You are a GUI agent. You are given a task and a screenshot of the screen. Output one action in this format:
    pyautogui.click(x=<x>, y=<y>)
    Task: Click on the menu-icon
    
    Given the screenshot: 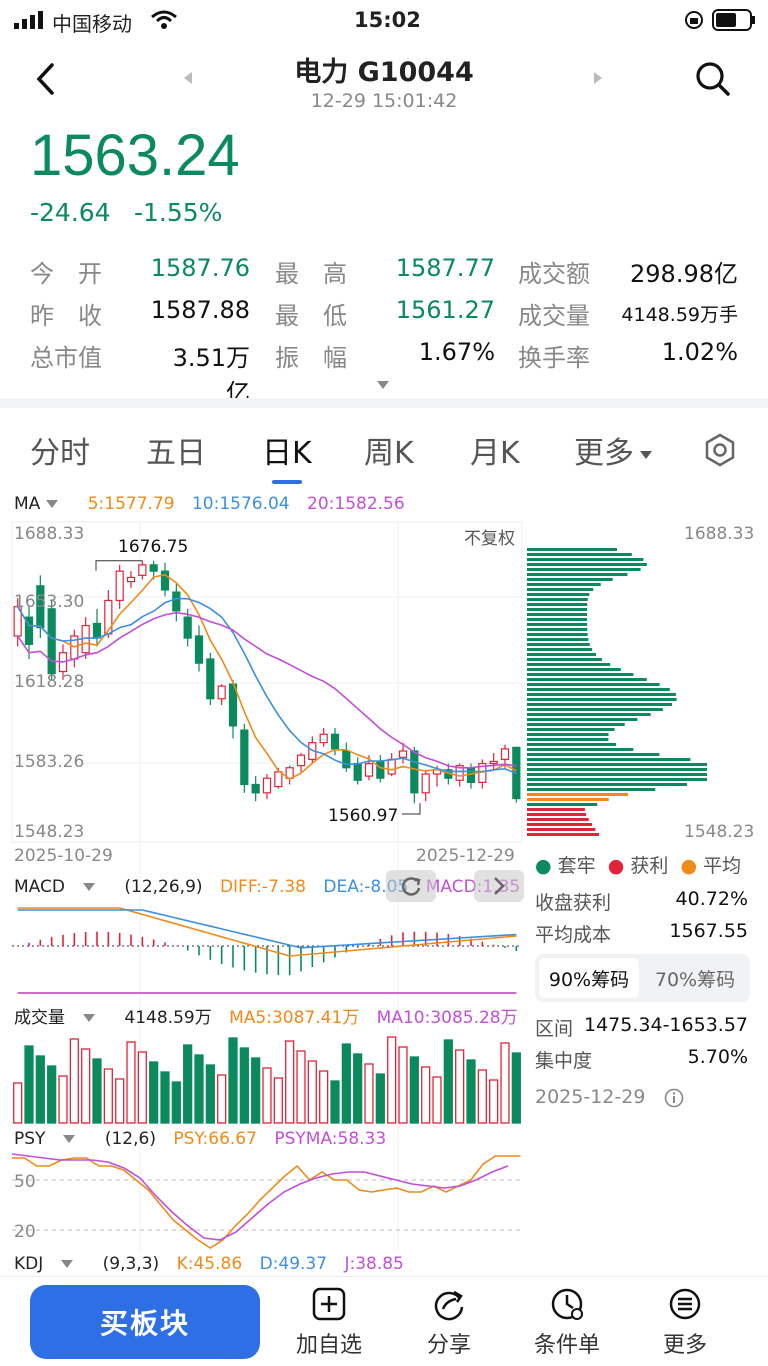 What is the action you would take?
    pyautogui.click(x=685, y=1304)
    